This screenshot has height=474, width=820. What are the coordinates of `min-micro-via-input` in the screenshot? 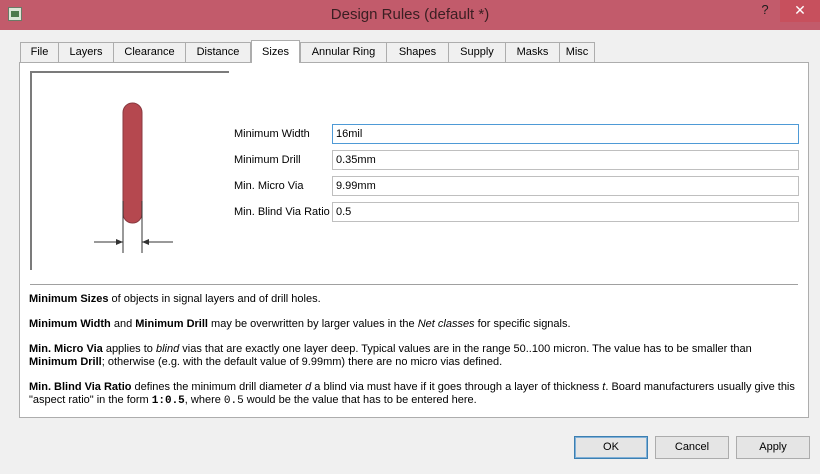 It's located at (565, 186).